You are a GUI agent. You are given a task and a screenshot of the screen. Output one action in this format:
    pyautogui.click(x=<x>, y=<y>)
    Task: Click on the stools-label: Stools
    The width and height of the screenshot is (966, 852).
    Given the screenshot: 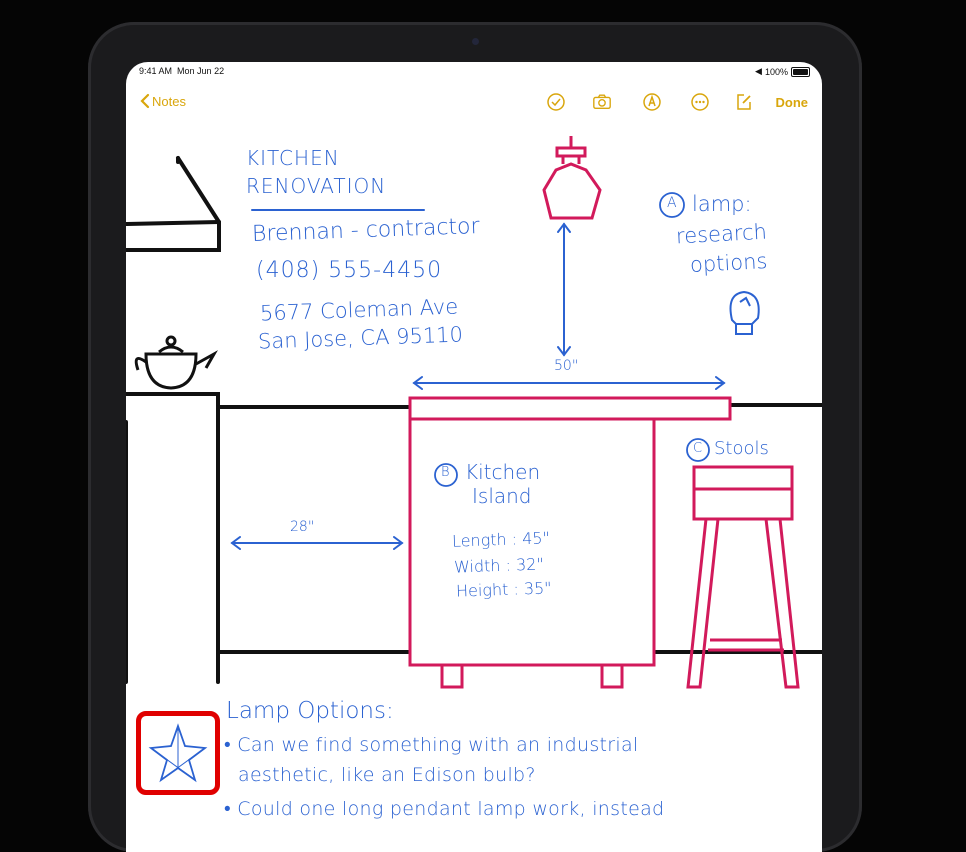 What is the action you would take?
    pyautogui.click(x=741, y=448)
    